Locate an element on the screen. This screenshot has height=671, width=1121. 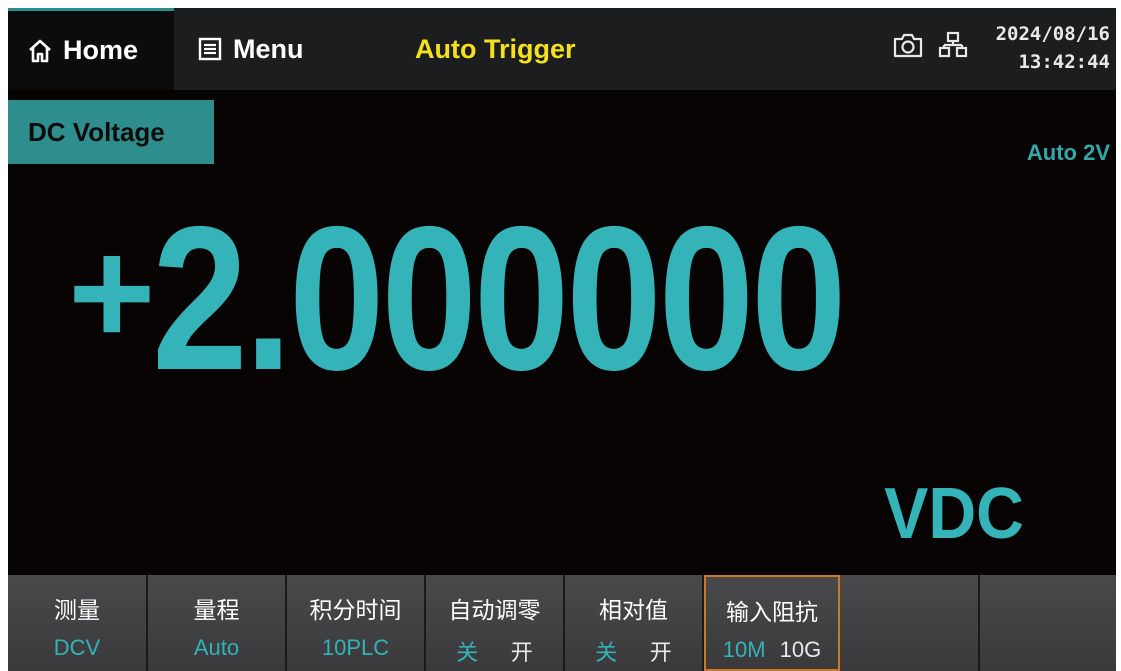
softkey-relative: 相对值 关 开 is located at coordinates (634, 623).